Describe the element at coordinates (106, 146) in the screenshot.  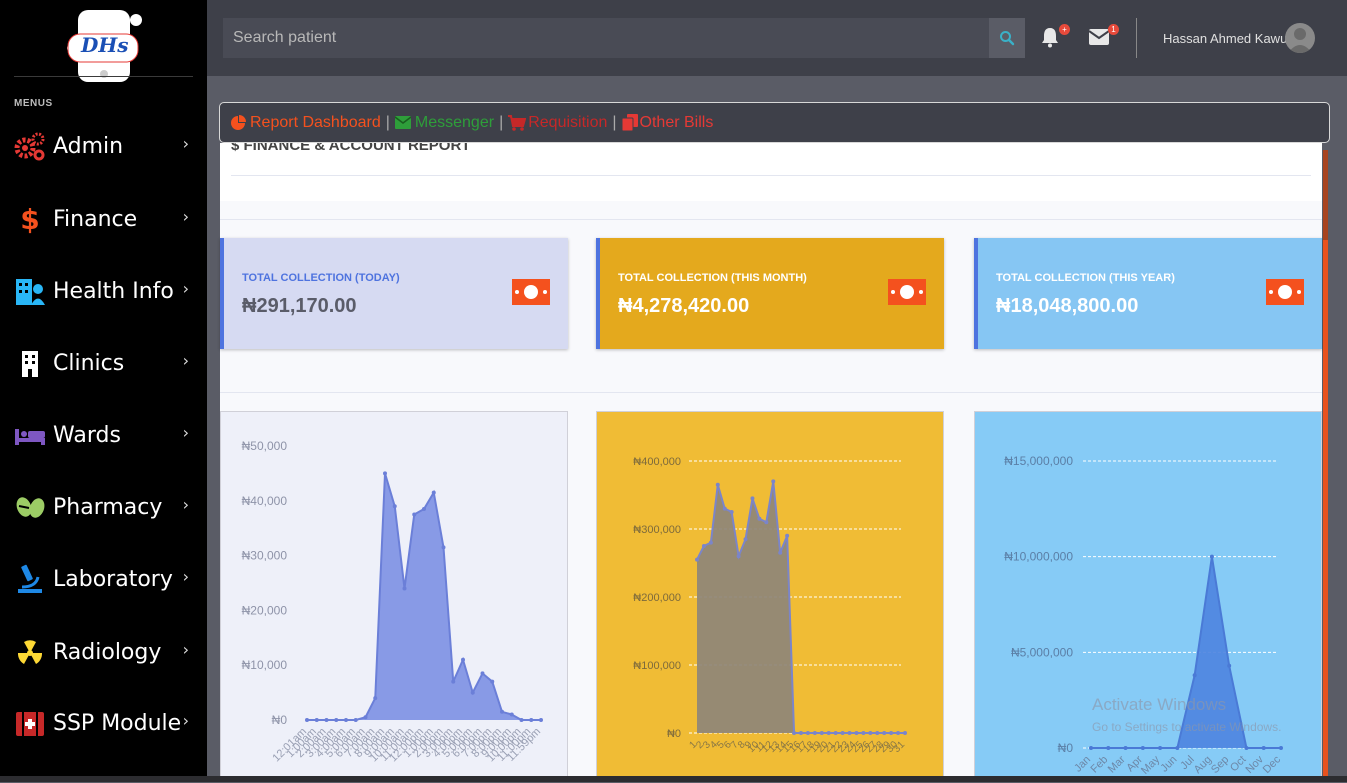
I see `sidebar-item-admin: Admin ›` at that location.